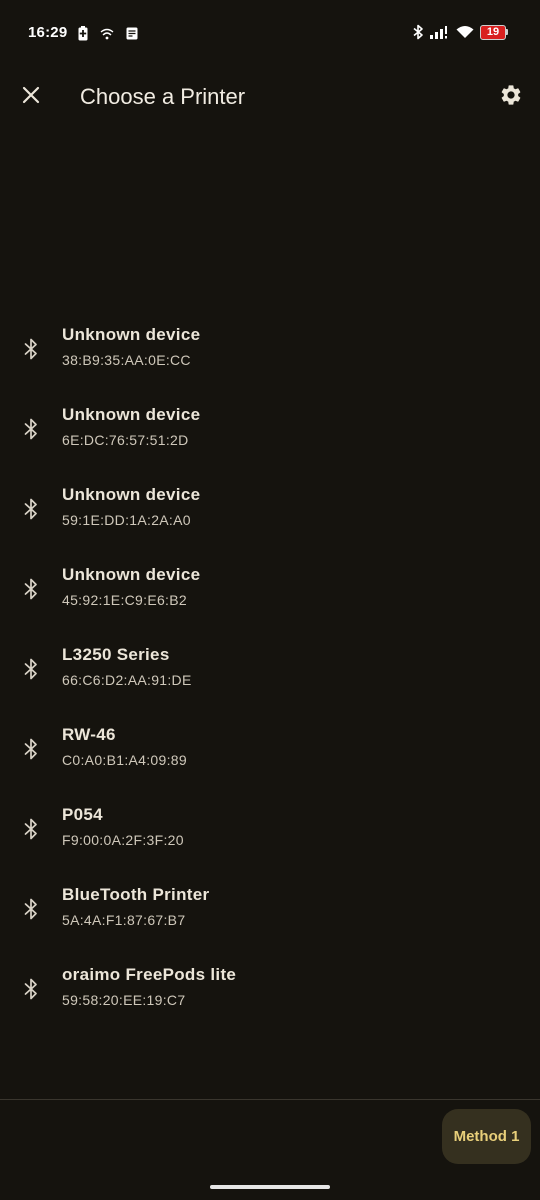 The width and height of the screenshot is (540, 1200). I want to click on device-list-item: Unknown device 6E:DC:76:57:51:2D, so click(270, 428).